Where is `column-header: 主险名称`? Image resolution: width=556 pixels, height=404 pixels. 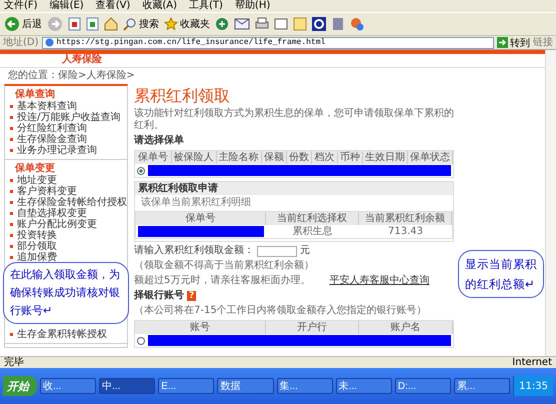 column-header: 主险名称 is located at coordinates (239, 157).